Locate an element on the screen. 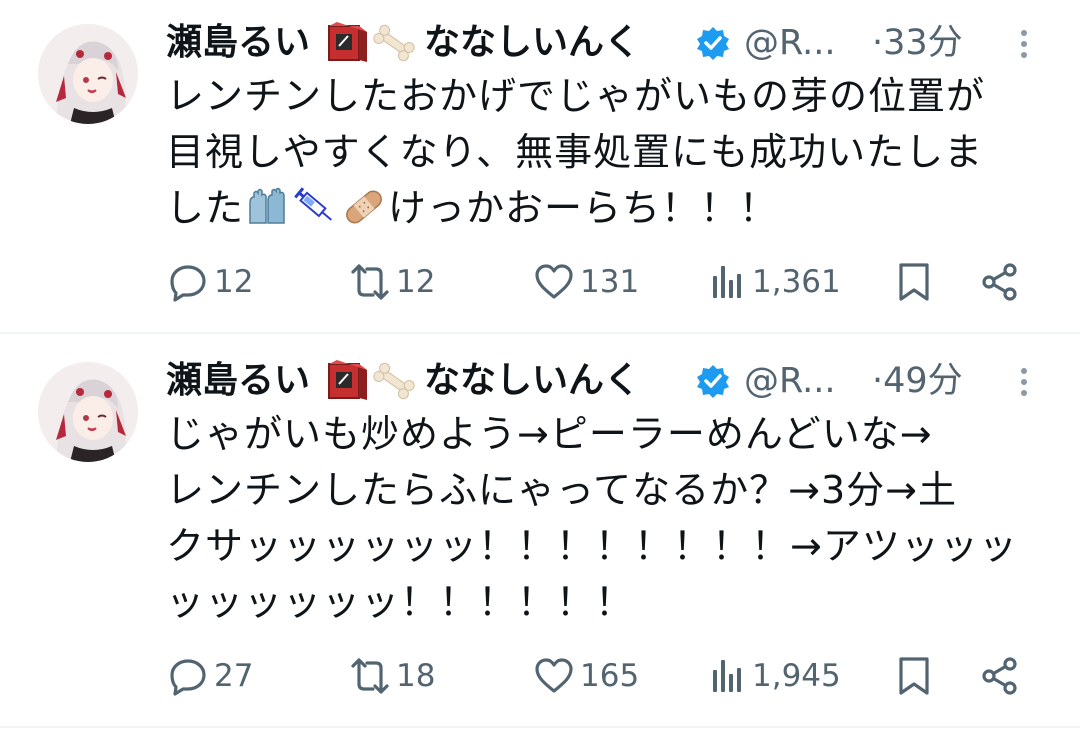 The image size is (1080, 739). tweet-actions: 12 12 131 1,361 is located at coordinates (606, 282).